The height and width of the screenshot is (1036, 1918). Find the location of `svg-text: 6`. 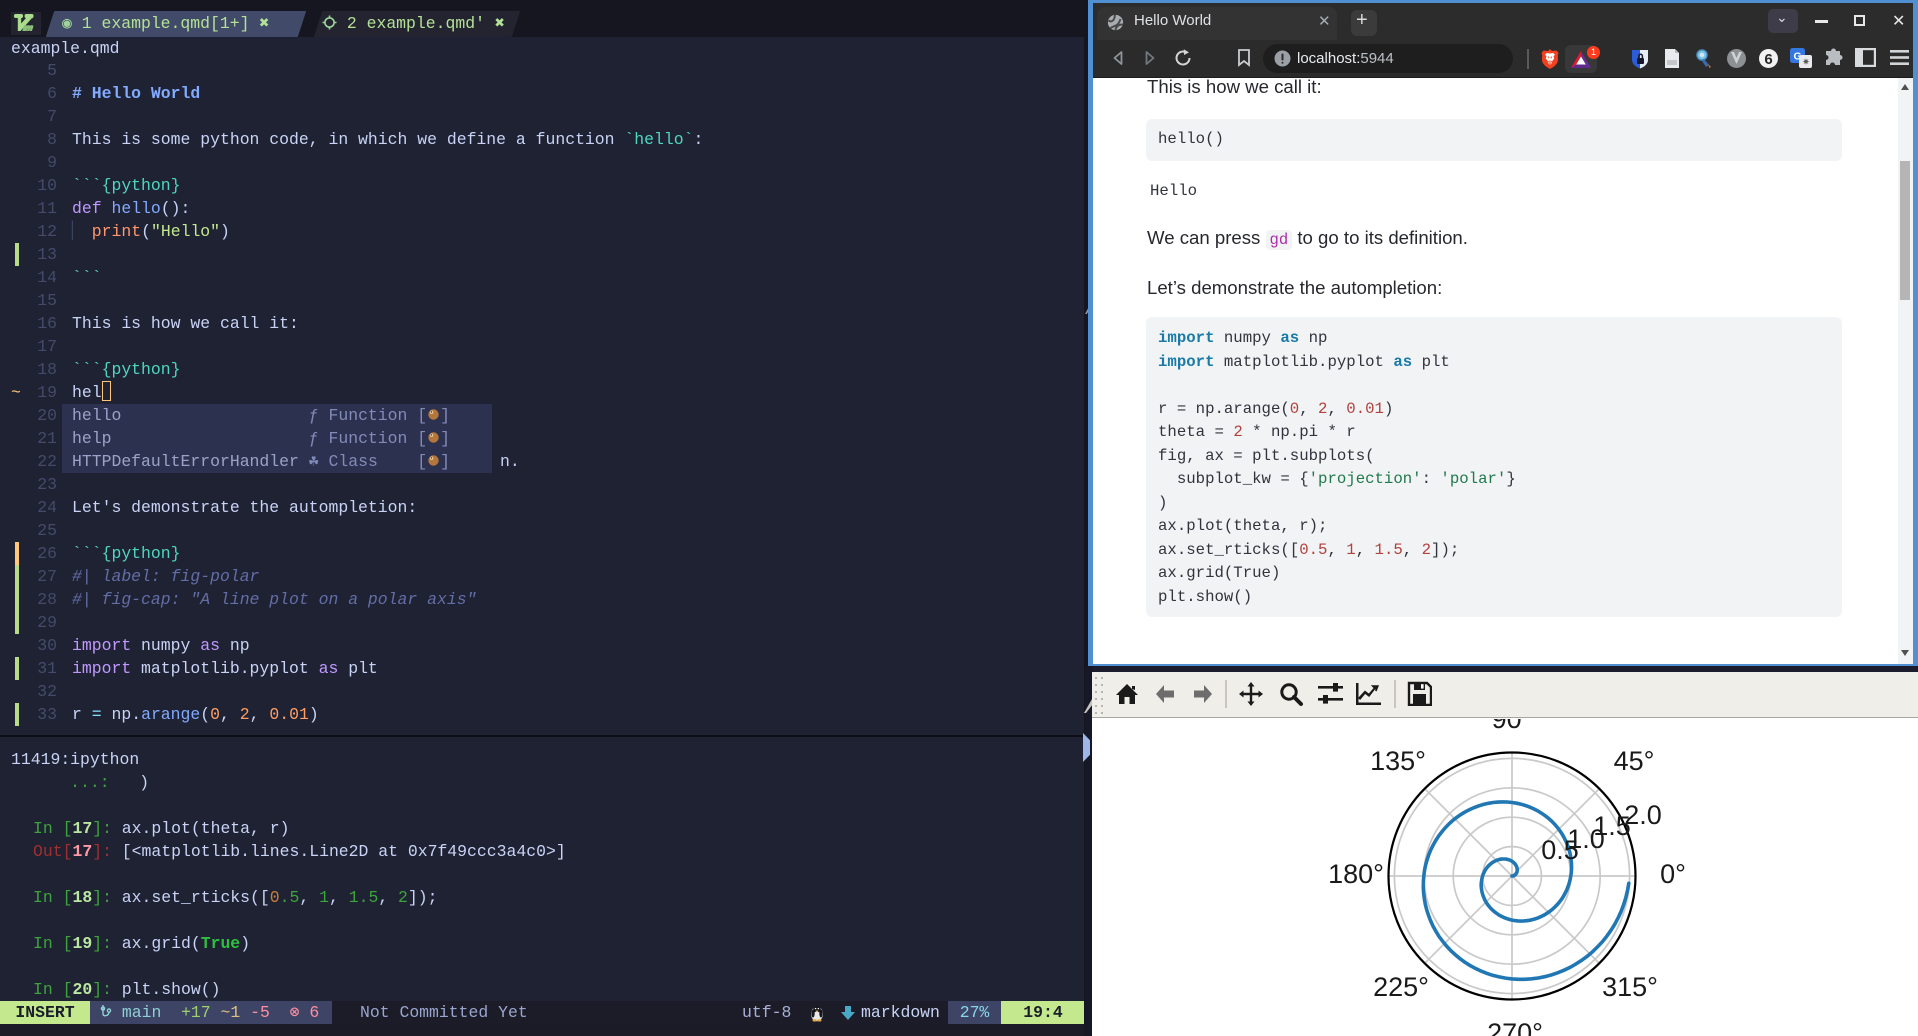

svg-text: 6 is located at coordinates (1768, 59).